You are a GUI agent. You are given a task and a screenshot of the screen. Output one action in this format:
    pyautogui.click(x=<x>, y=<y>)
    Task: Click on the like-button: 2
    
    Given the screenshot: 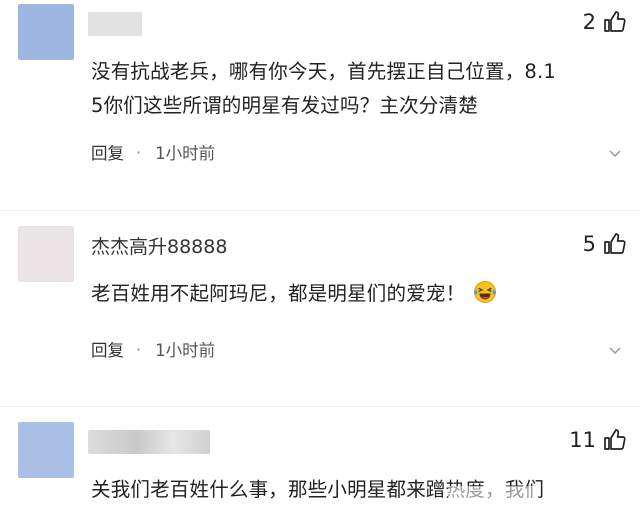 What is the action you would take?
    pyautogui.click(x=604, y=22)
    